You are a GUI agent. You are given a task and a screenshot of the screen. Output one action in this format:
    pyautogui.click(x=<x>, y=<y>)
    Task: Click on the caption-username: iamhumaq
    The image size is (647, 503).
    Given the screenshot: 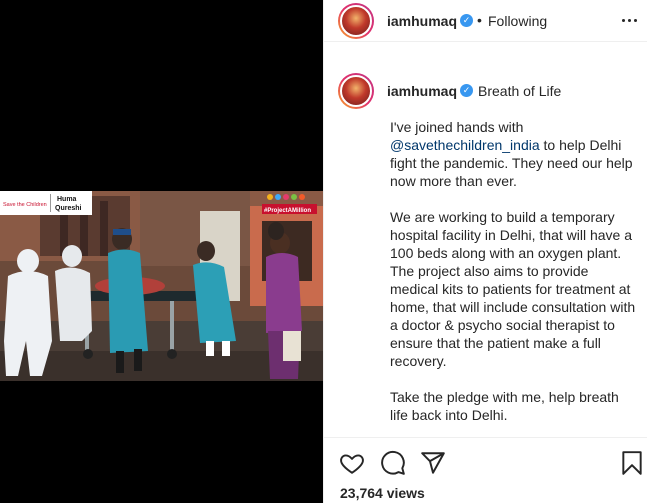 What is the action you would take?
    pyautogui.click(x=422, y=91)
    